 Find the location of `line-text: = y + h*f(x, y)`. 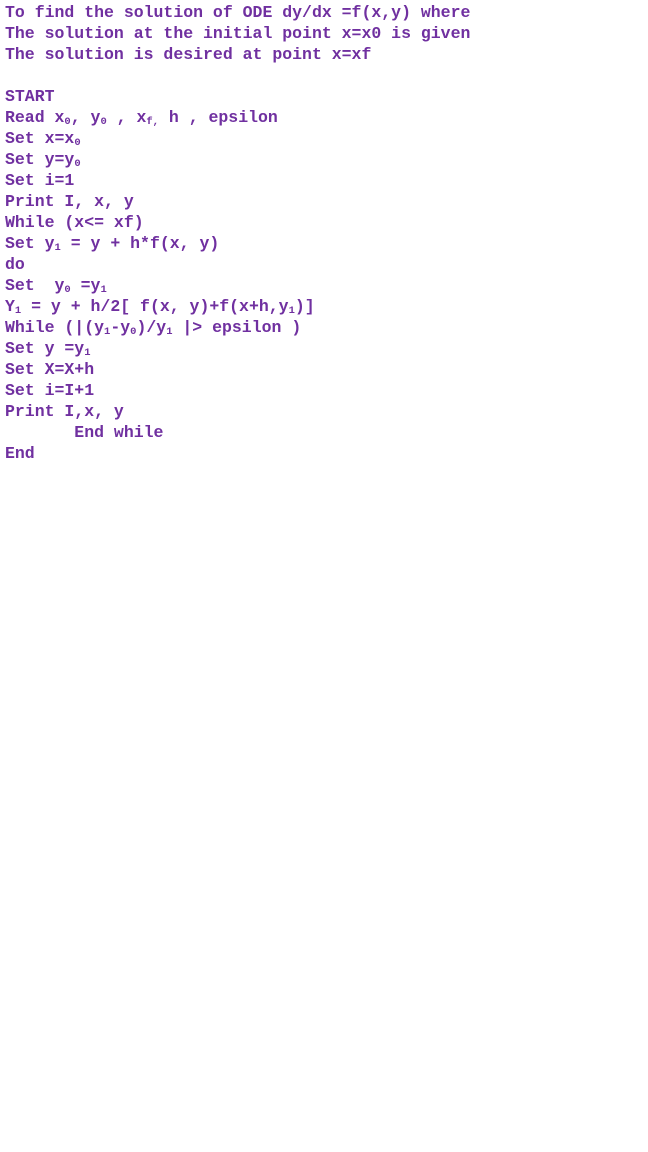

line-text: = y + h*f(x, y) is located at coordinates (140, 243).